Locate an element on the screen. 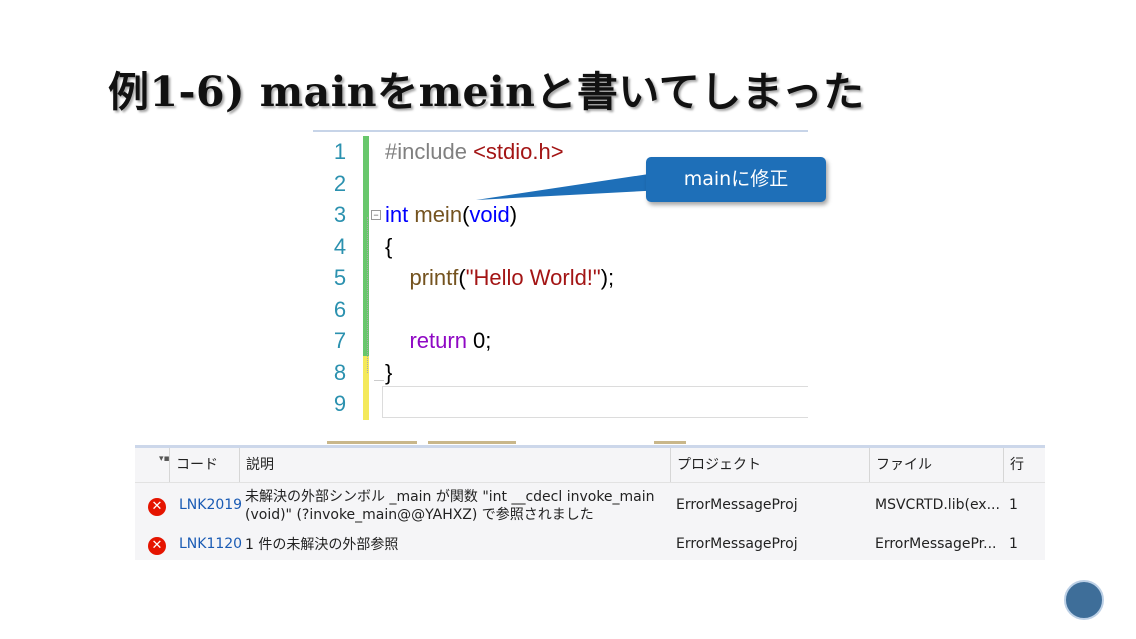  code-token: 0; is located at coordinates (479, 340).